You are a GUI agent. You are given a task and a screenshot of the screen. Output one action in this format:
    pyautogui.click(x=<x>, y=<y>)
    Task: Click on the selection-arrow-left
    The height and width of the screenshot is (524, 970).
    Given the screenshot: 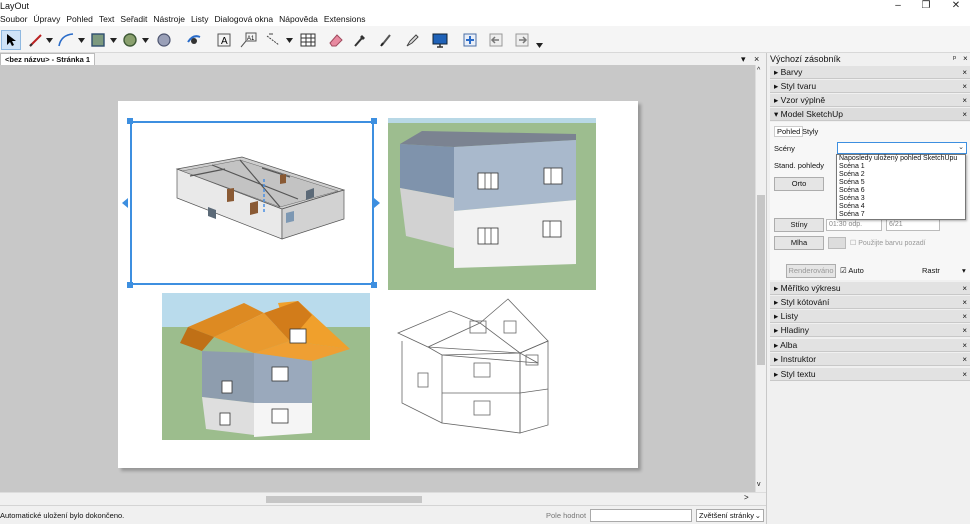 What is the action you would take?
    pyautogui.click(x=125, y=203)
    